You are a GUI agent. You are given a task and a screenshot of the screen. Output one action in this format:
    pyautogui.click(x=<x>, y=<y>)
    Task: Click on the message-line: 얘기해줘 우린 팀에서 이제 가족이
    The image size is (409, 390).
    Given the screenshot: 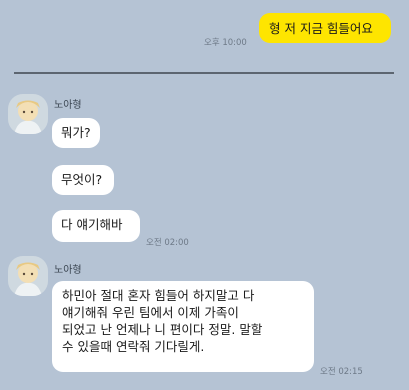 What is the action you would take?
    pyautogui.click(x=150, y=312)
    